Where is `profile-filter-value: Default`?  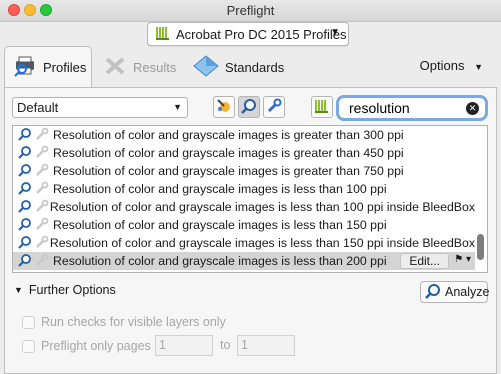
profile-filter-value: Default is located at coordinates (38, 107).